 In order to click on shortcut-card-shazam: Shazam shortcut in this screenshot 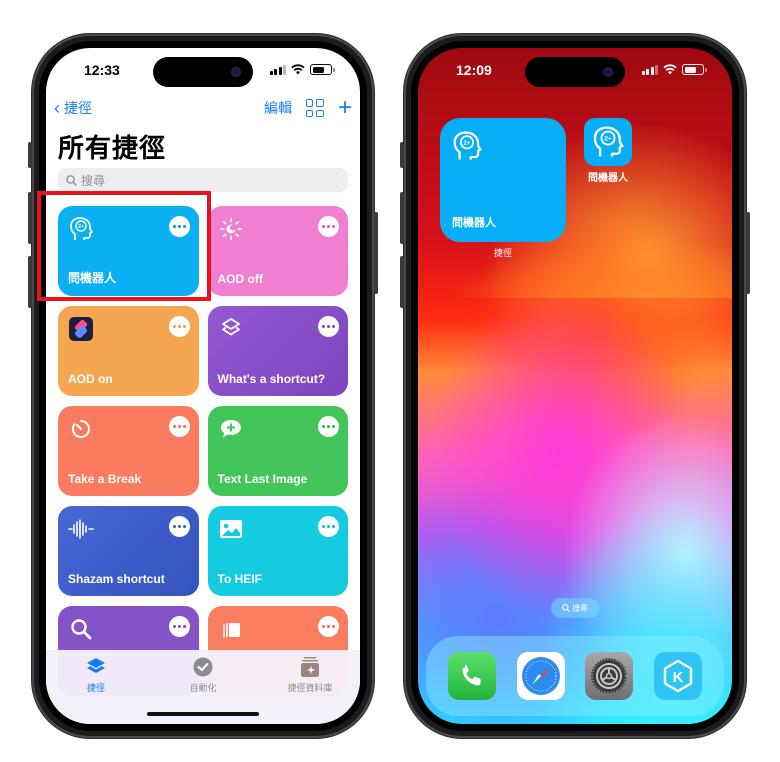, I will do `click(128, 551)`.